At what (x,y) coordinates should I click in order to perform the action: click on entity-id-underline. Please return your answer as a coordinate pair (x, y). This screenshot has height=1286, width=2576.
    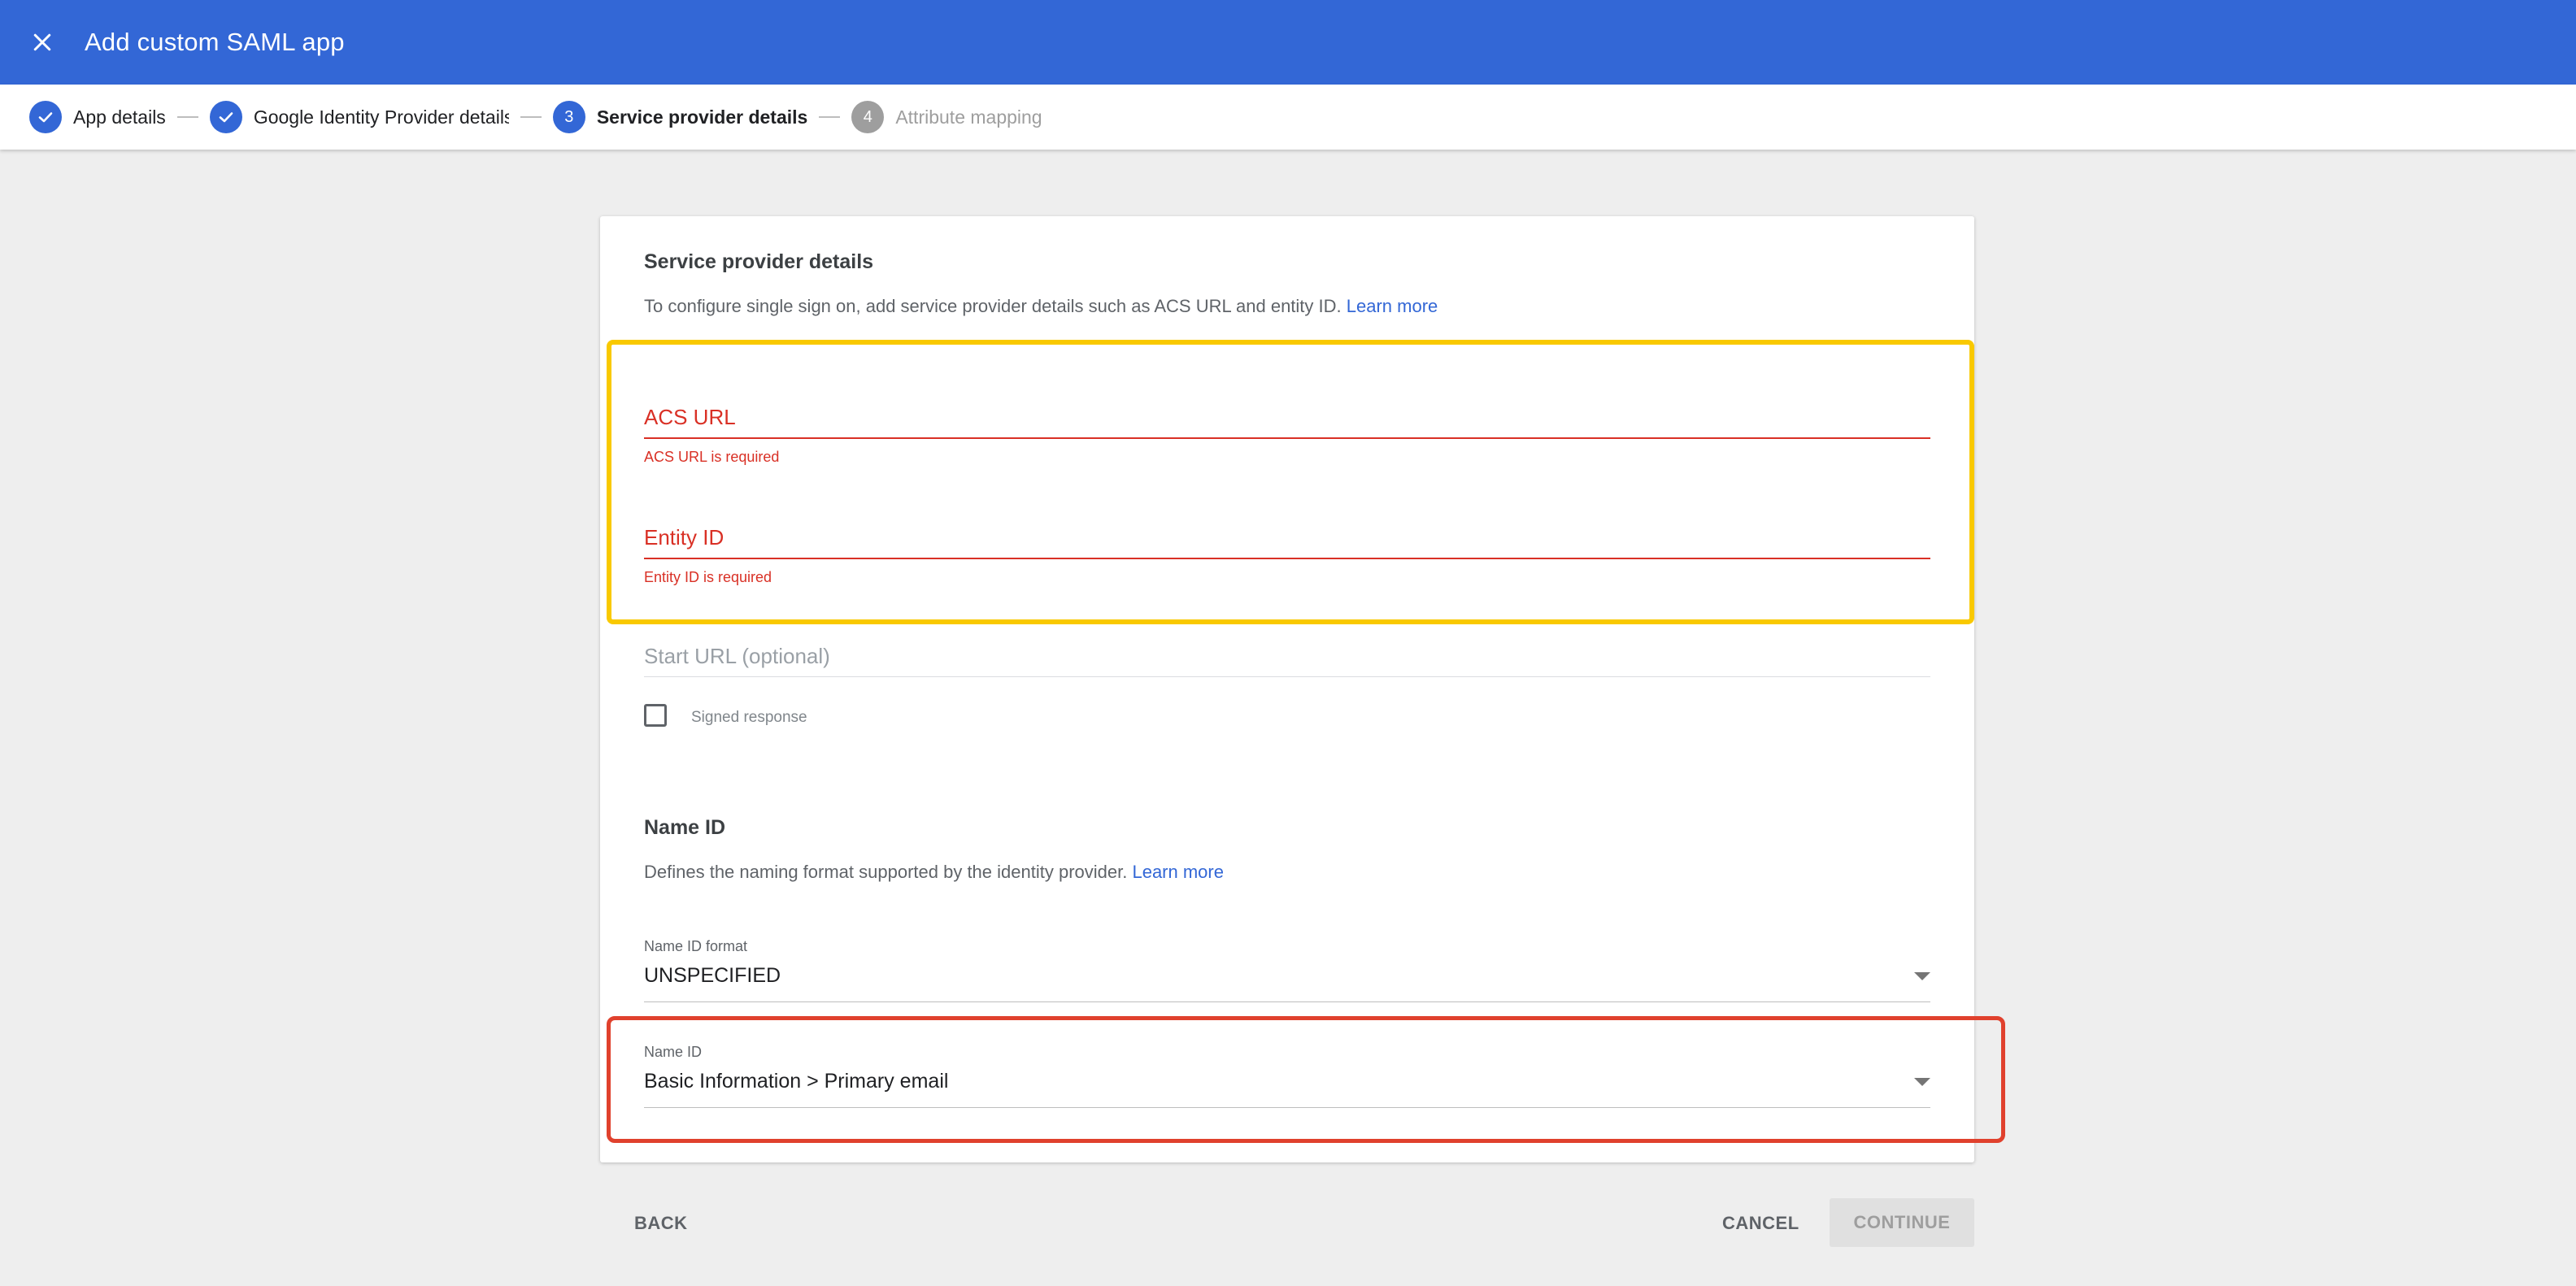
    Looking at the image, I should click on (1287, 558).